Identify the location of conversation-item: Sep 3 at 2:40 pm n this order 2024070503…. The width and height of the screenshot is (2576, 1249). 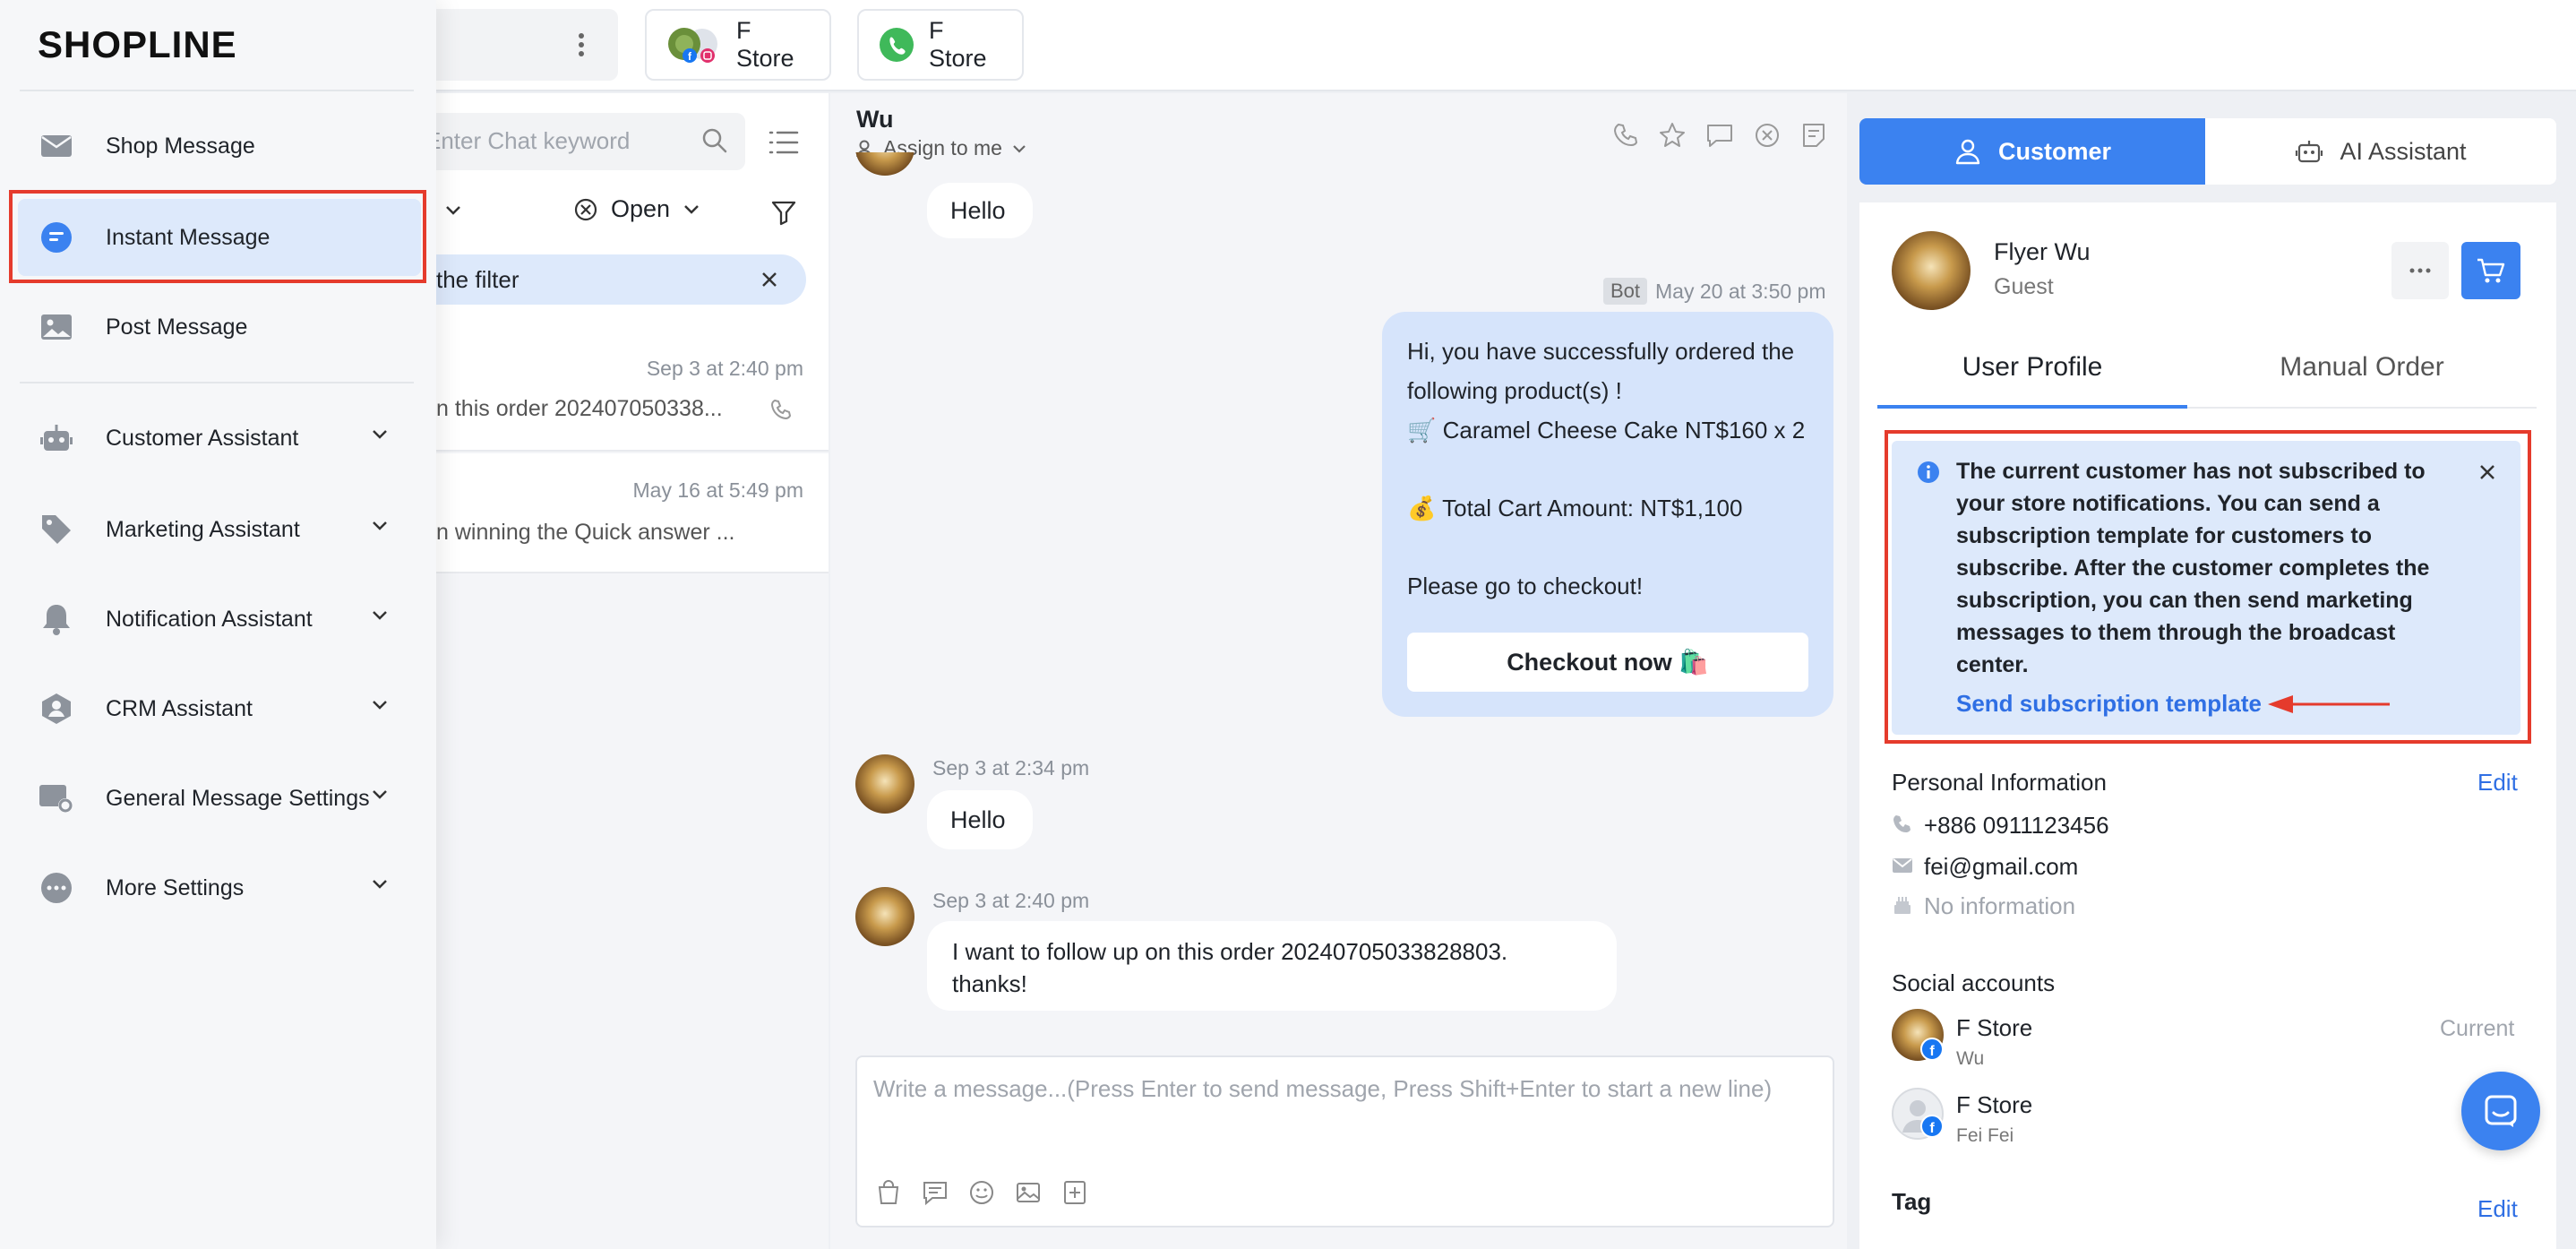
(627, 391).